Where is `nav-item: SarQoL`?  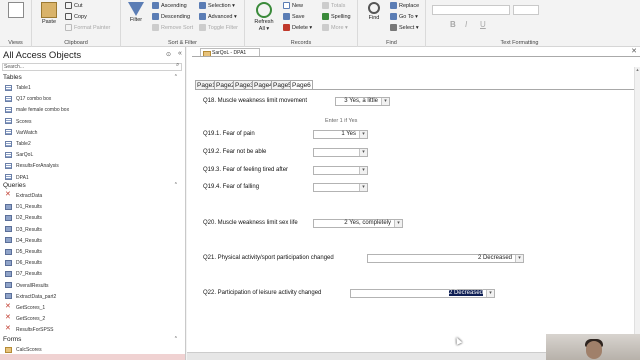
nav-item: SarQoL is located at coordinates (19, 155).